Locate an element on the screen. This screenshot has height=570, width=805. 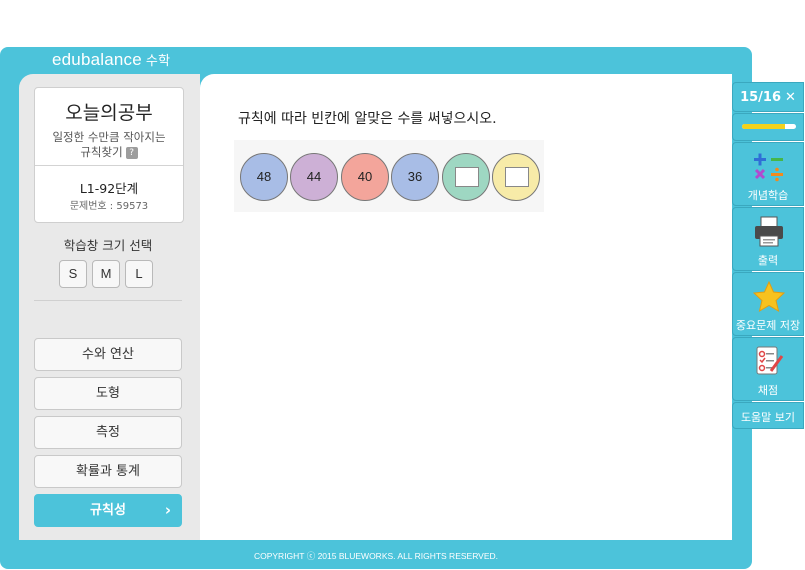
save-important-button: 중요문제 저장 is located at coordinates (768, 304).